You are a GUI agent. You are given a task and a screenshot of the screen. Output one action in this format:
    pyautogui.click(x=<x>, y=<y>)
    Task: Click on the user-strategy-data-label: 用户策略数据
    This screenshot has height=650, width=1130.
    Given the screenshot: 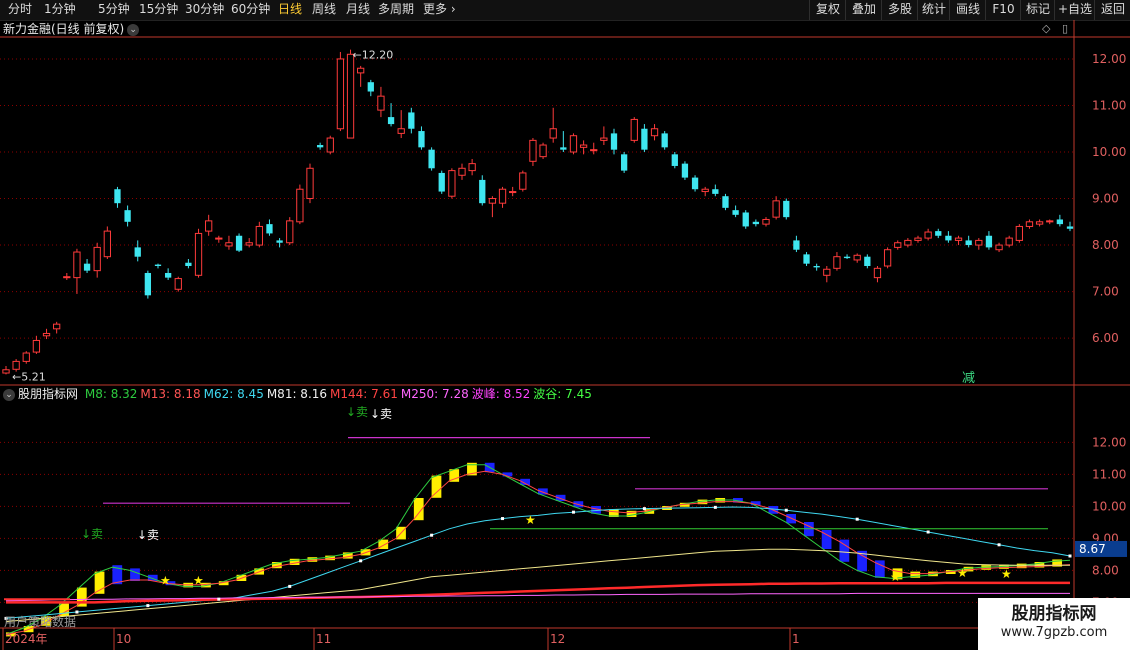 What is the action you would take?
    pyautogui.click(x=40, y=621)
    